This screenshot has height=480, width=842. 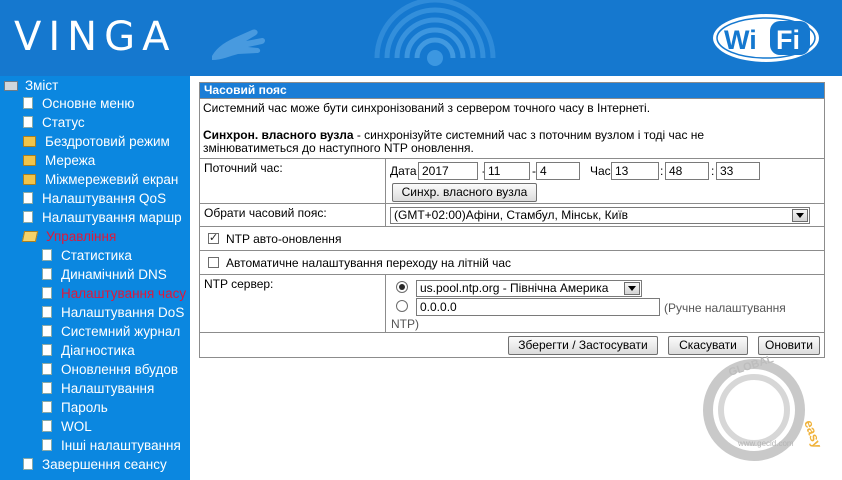 I want to click on sidebar-item-syslog: Системний журнал, so click(x=111, y=331).